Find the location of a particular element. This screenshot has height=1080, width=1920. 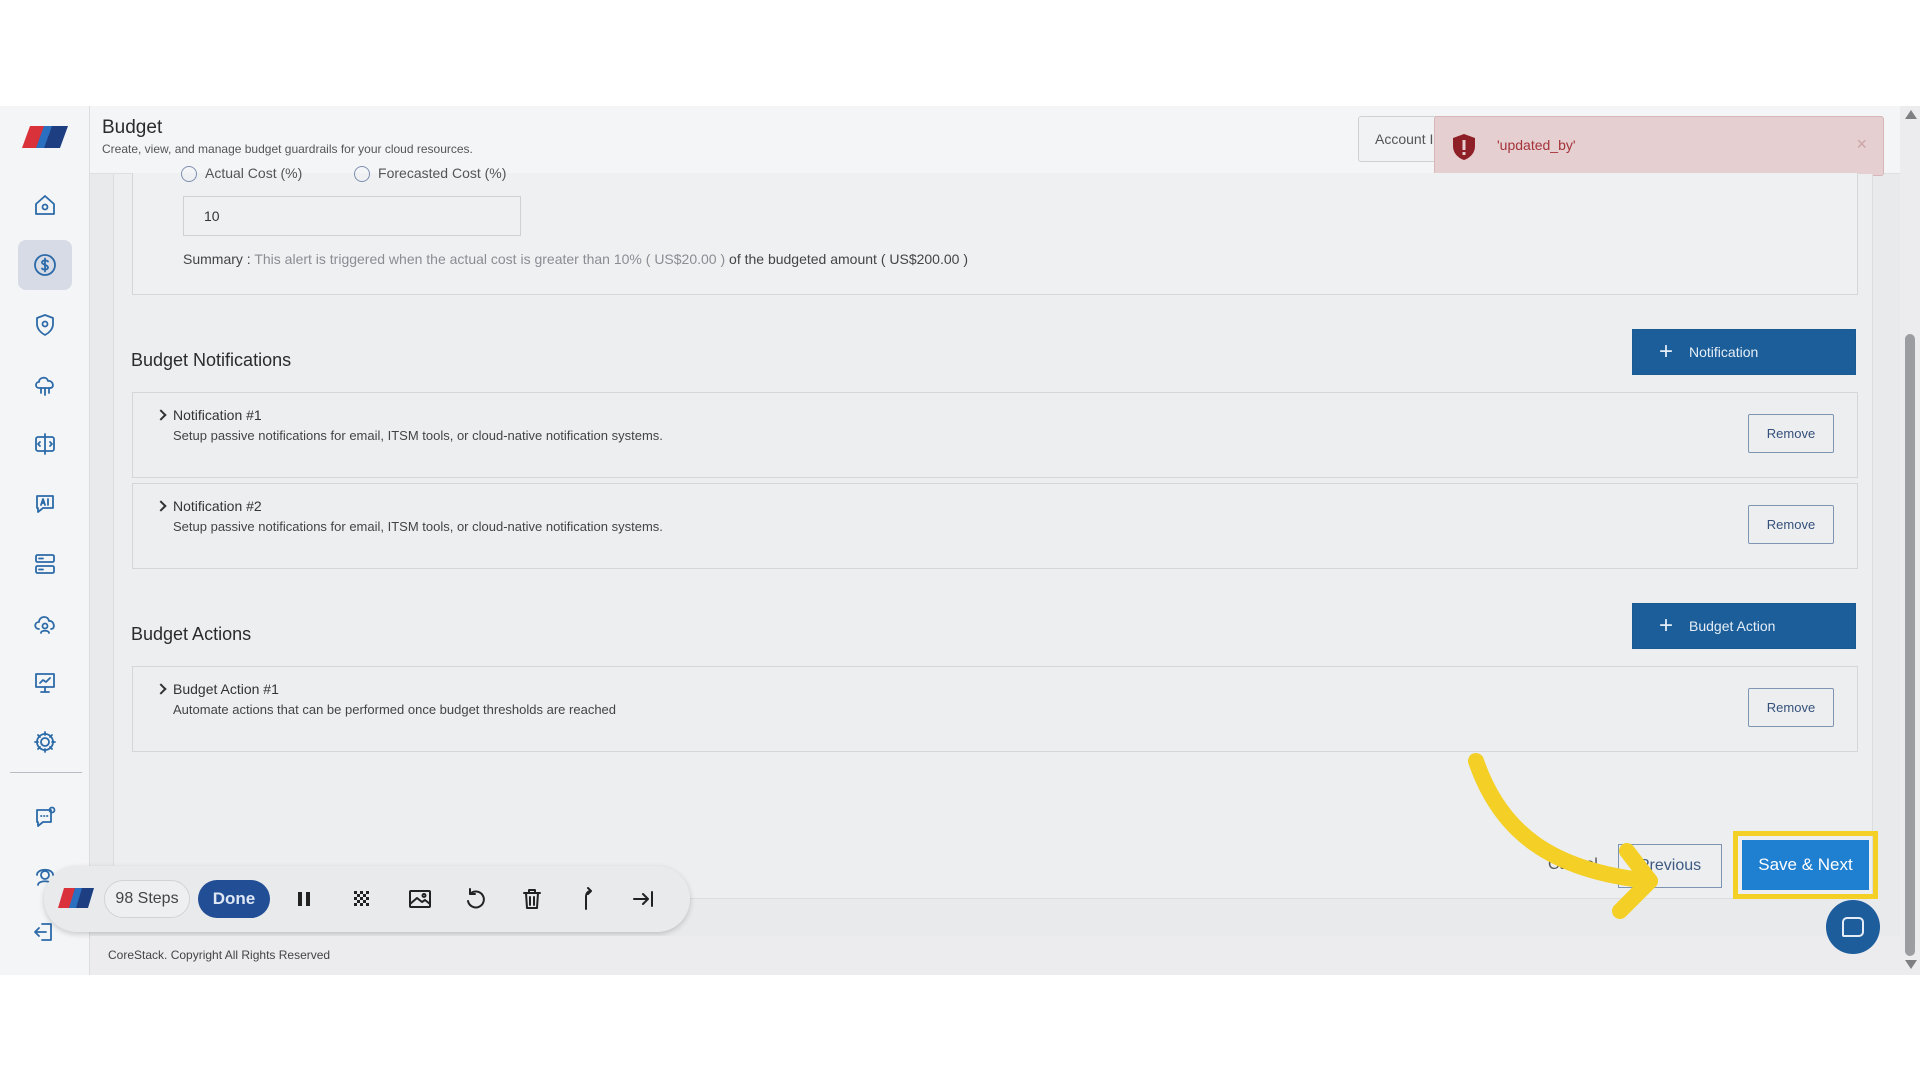

skip-to-end-button is located at coordinates (644, 899).